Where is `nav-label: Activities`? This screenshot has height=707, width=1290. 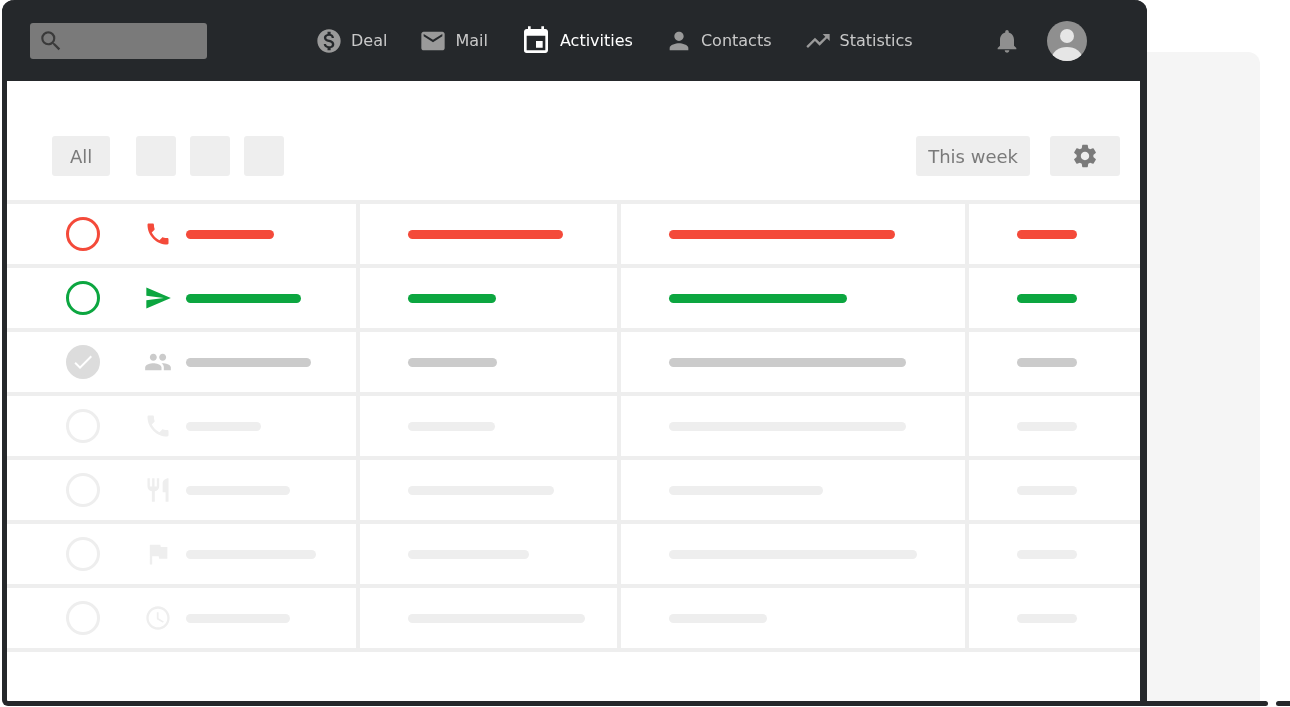 nav-label: Activities is located at coordinates (596, 40).